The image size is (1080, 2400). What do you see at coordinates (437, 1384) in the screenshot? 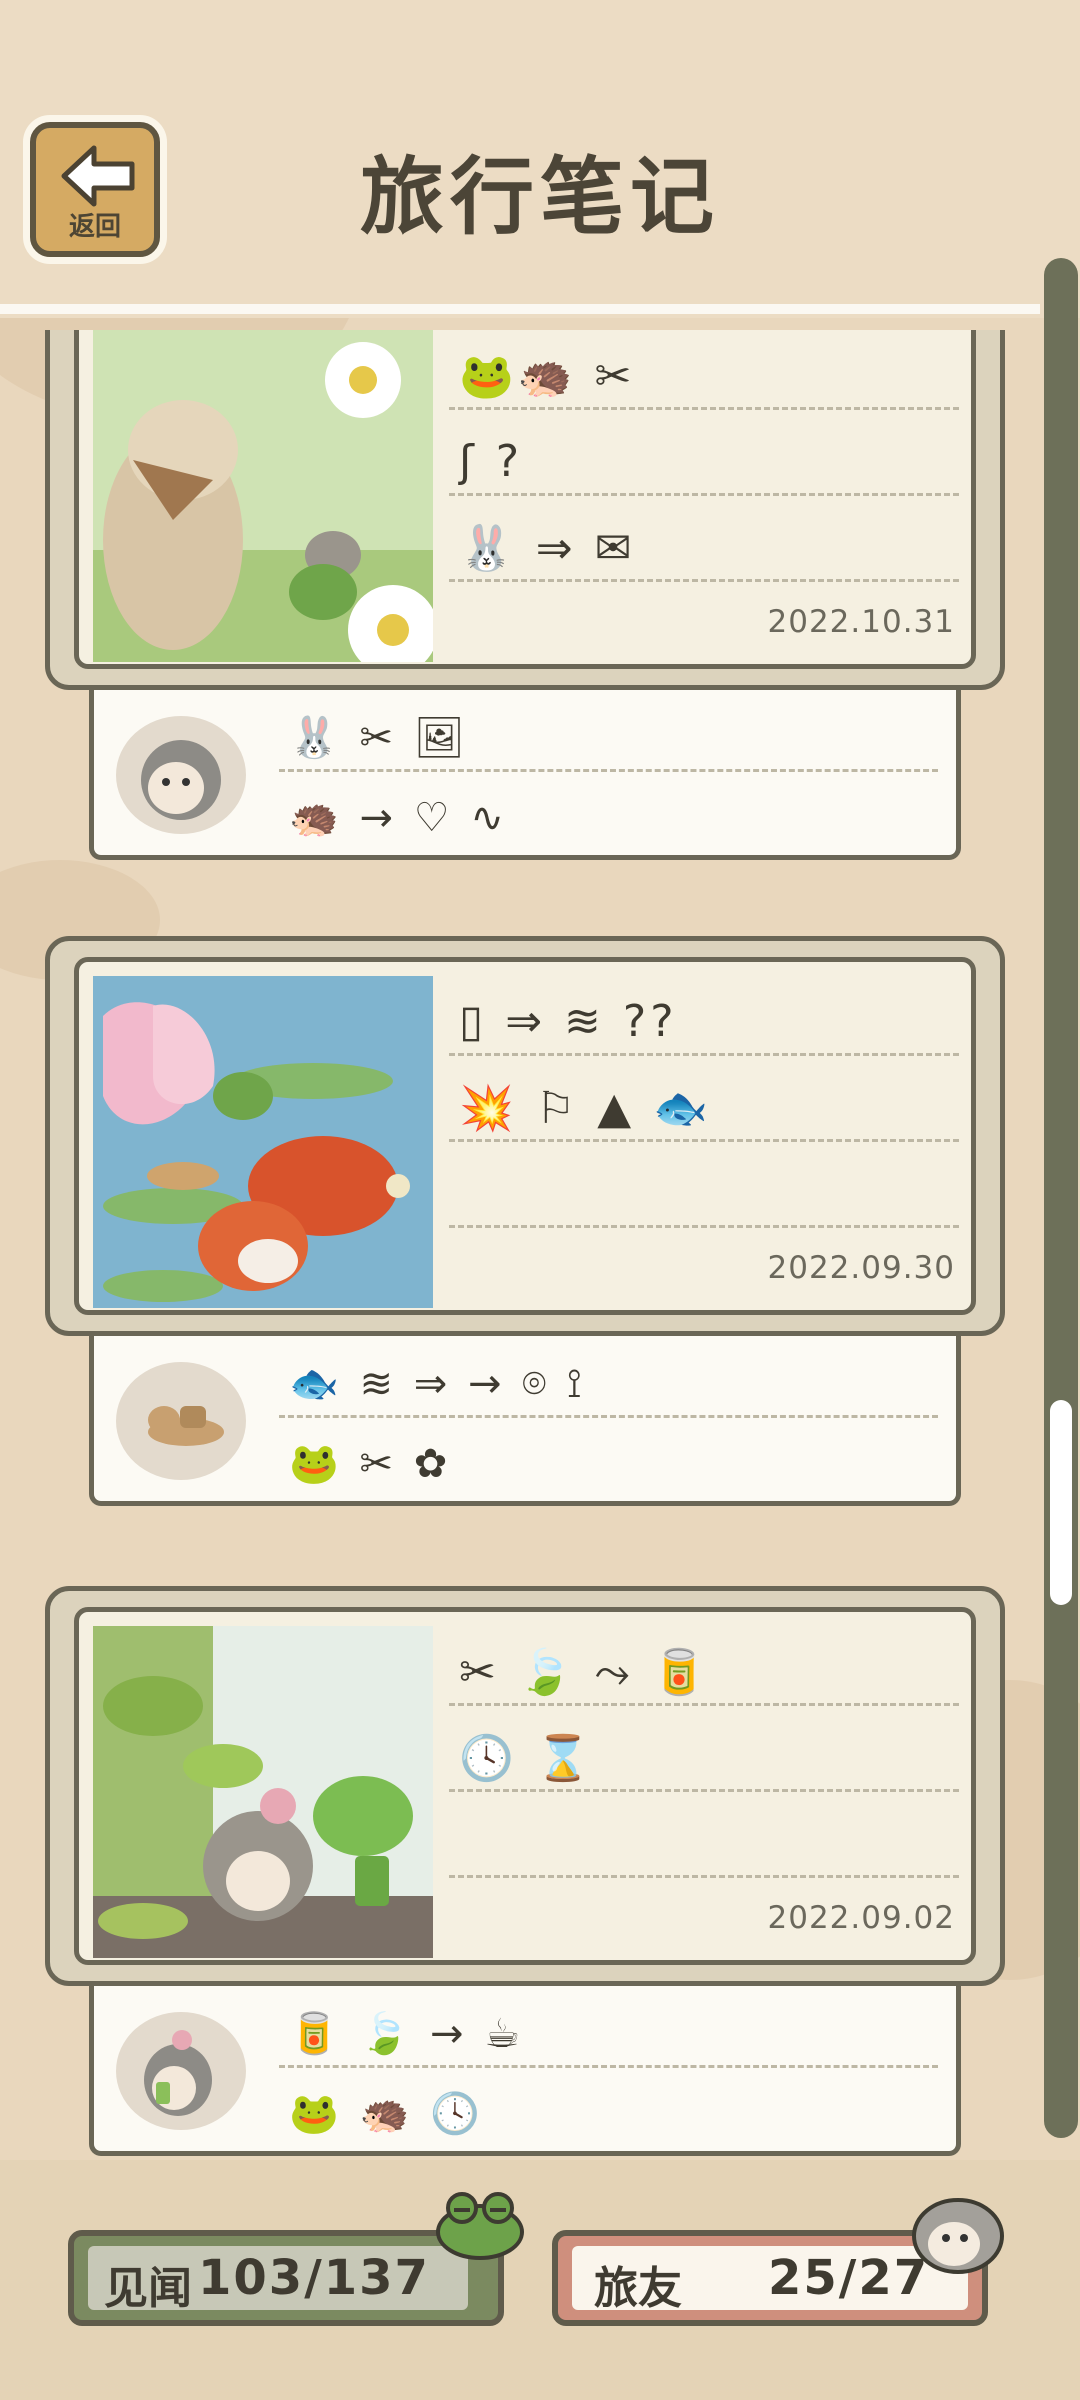
I see `companion-line: 🐟 ≋ ⇒ → ⌾ ⟟` at bounding box center [437, 1384].